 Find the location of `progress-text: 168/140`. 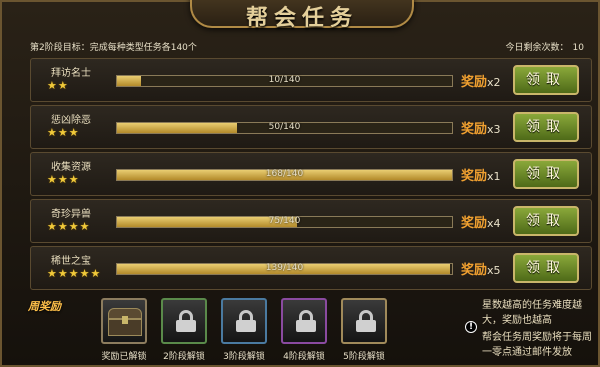

progress-text: 168/140 is located at coordinates (284, 174).